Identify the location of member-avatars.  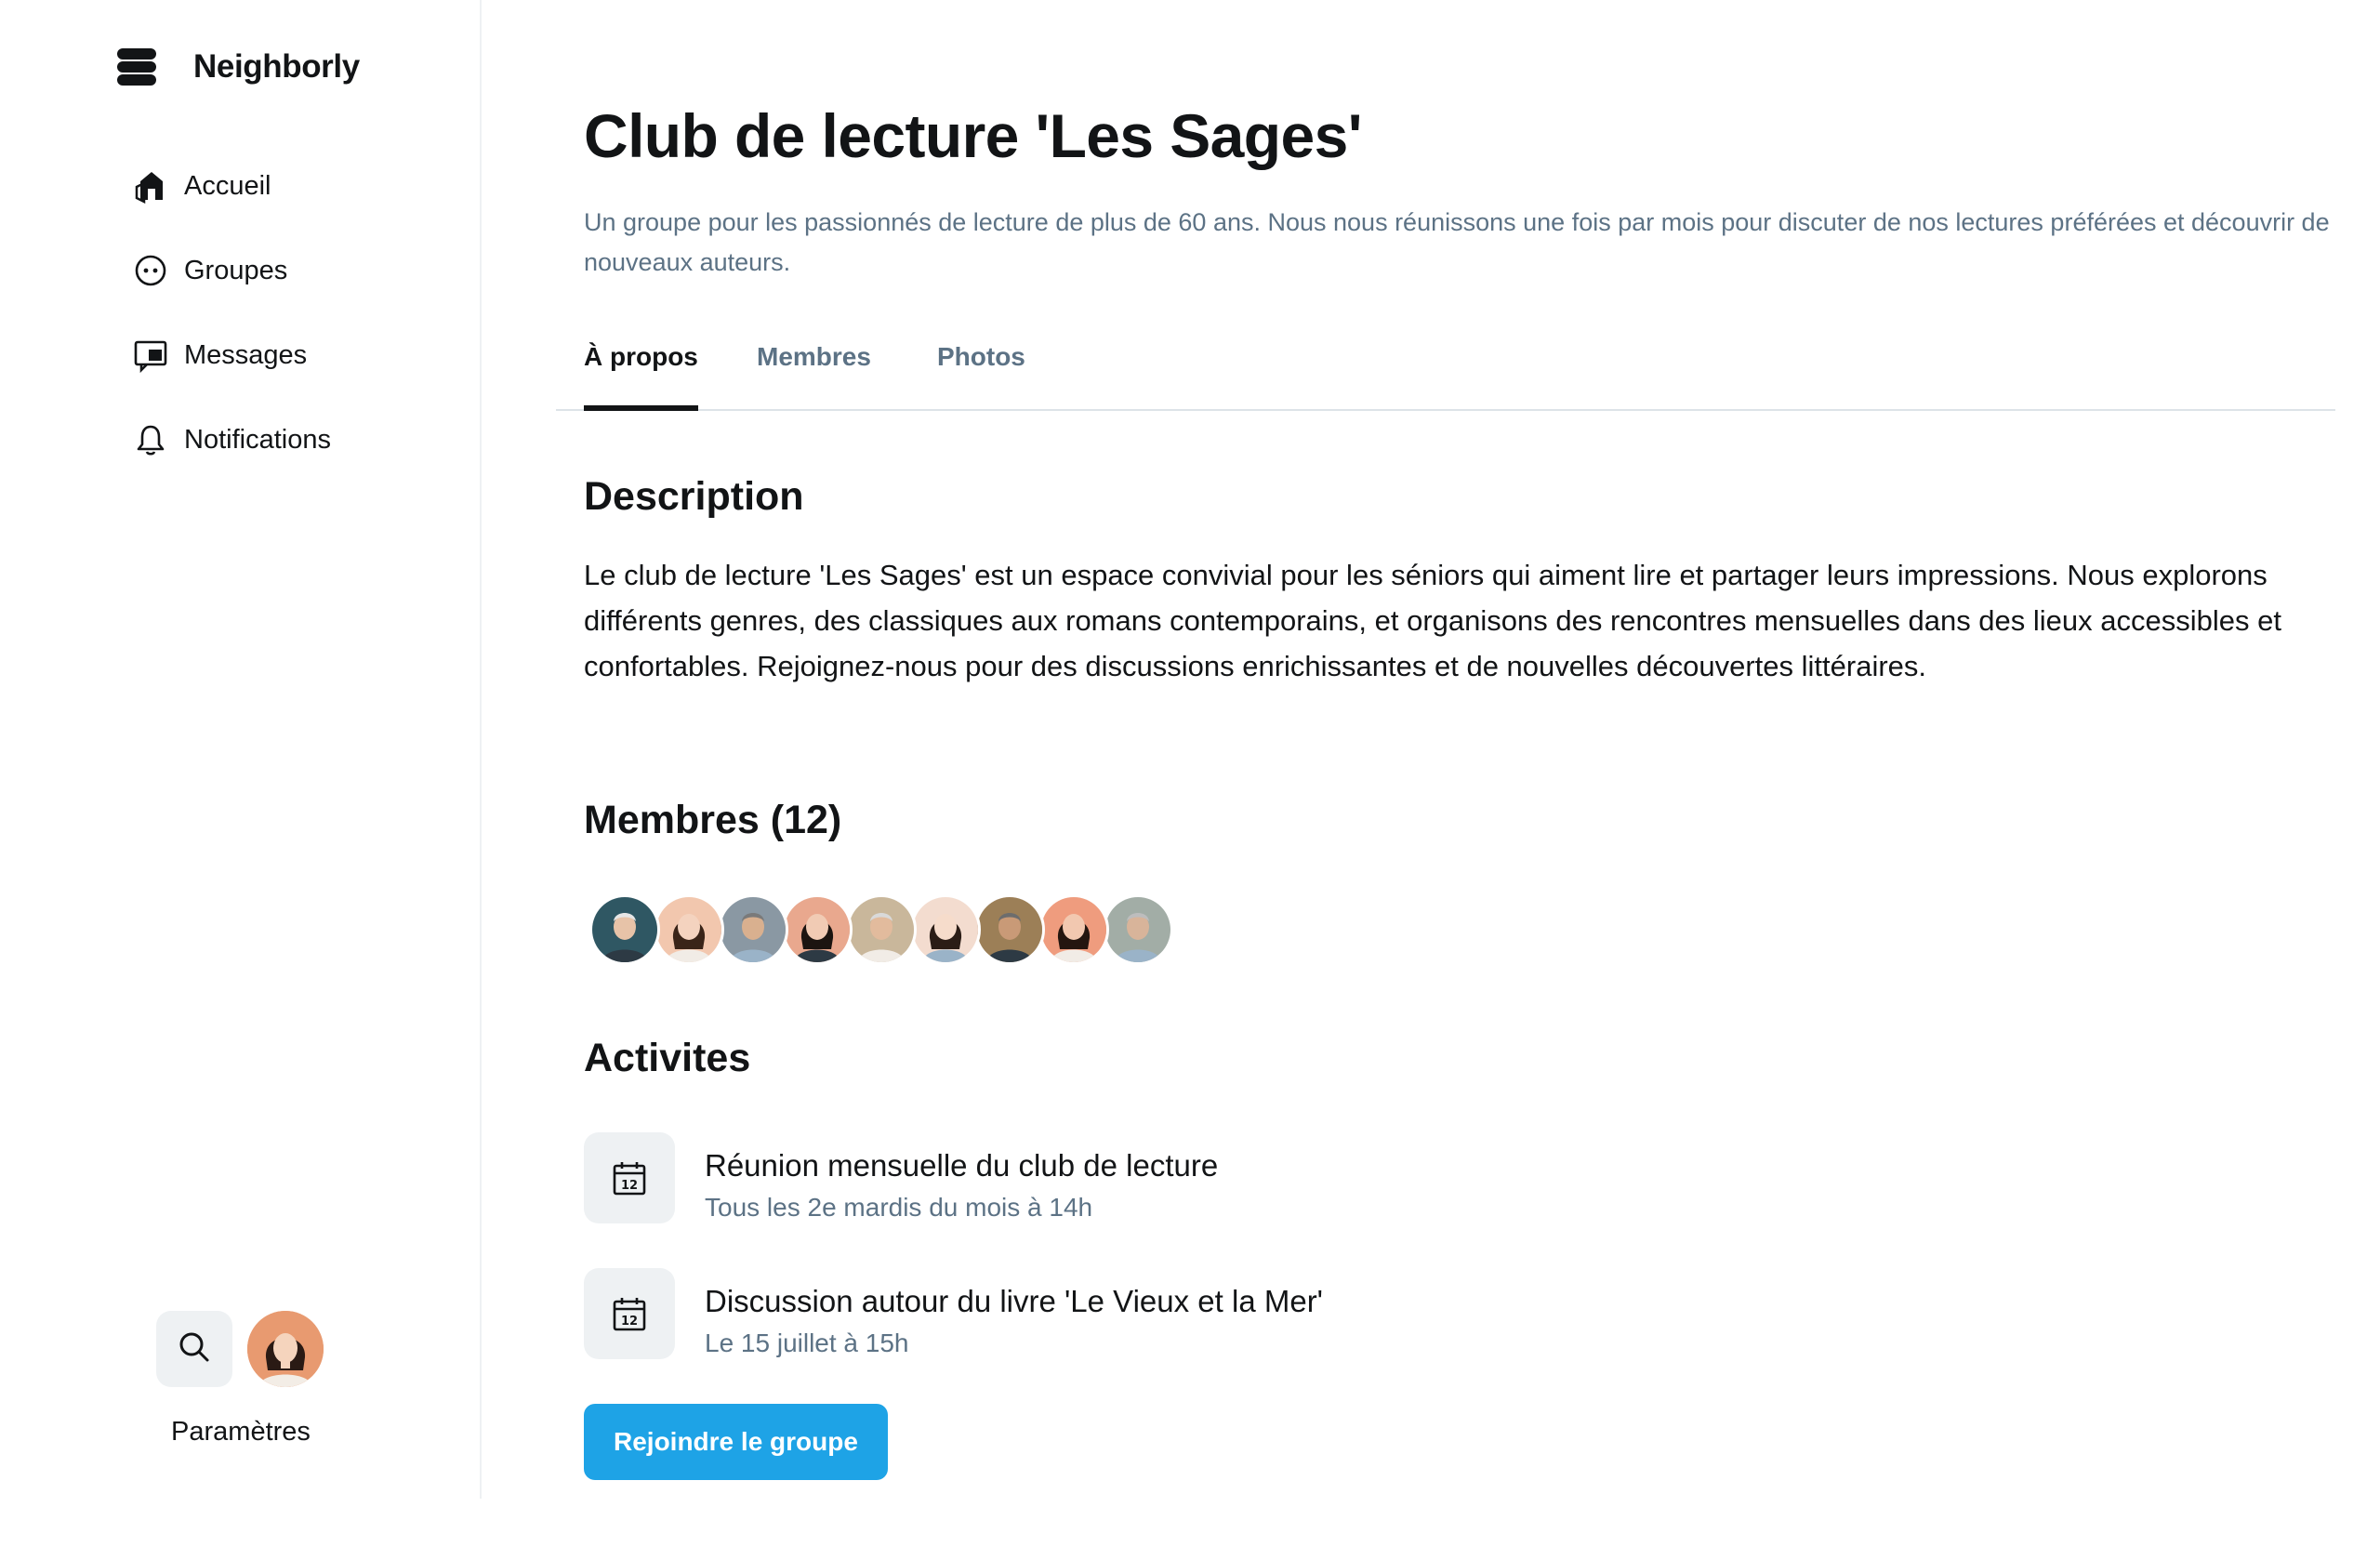
(881, 929).